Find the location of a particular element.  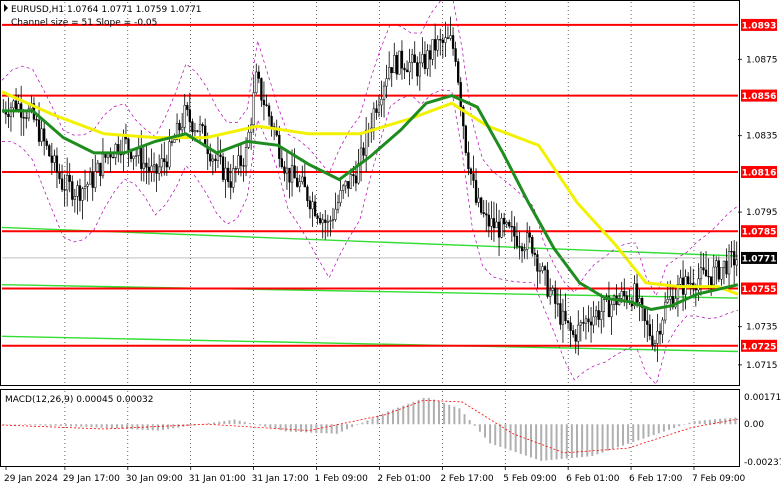

time-axis-label: 31 Jan 01:00 is located at coordinates (217, 479).